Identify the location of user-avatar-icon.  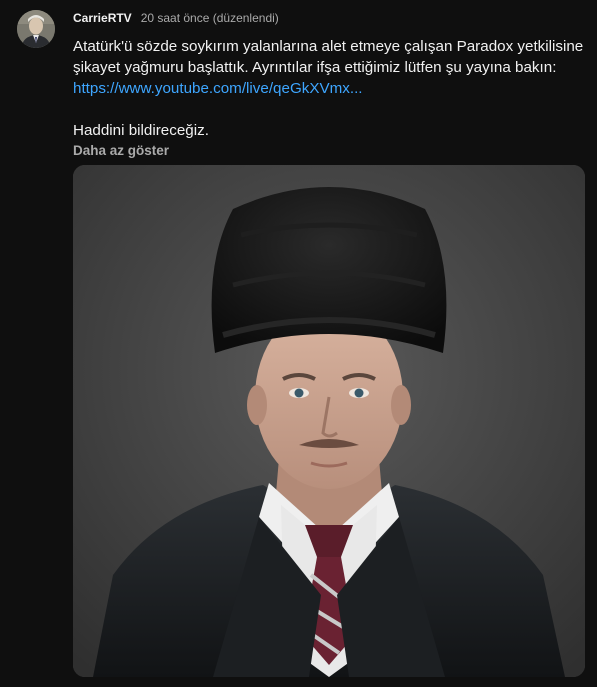
(36, 29).